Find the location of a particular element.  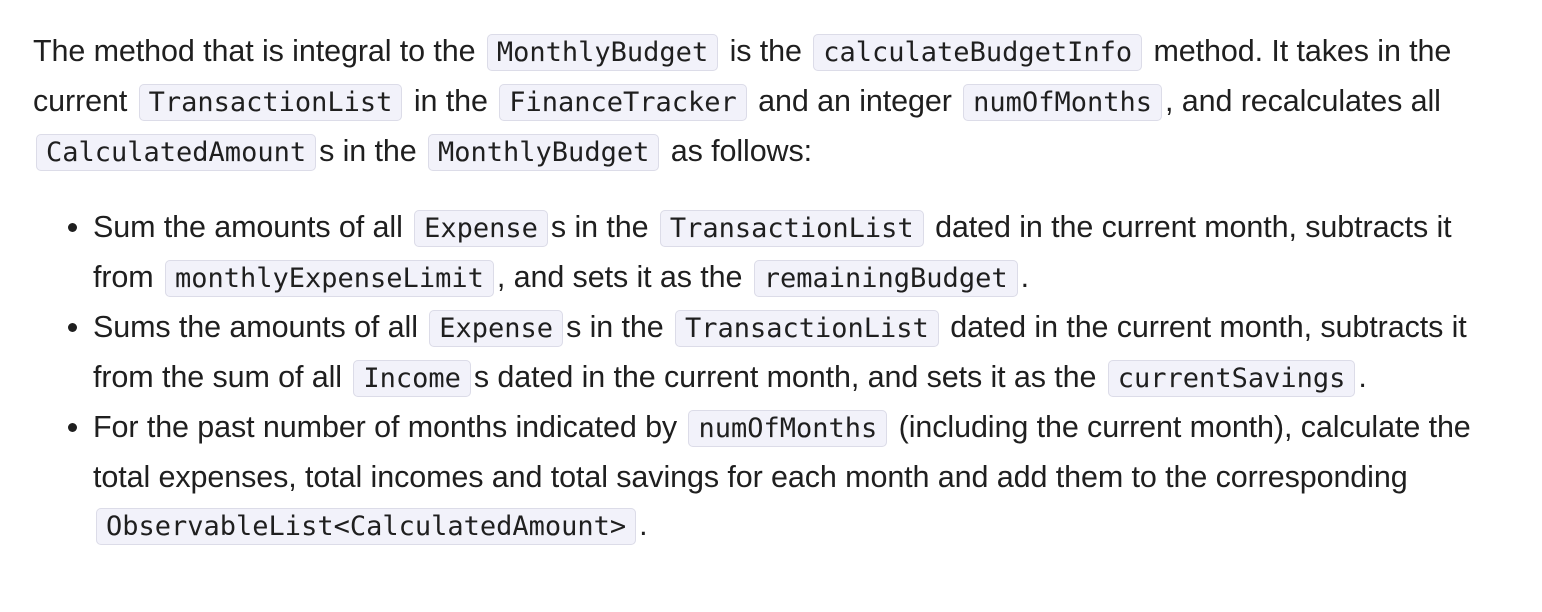

intro-text: in the is located at coordinates (450, 101).